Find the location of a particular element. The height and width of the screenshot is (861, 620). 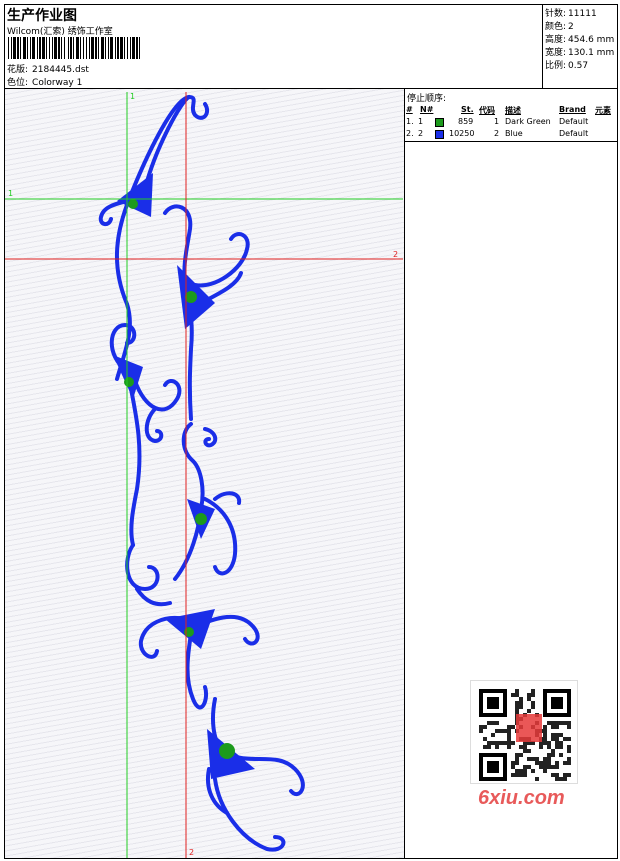

barcode is located at coordinates (74, 48).